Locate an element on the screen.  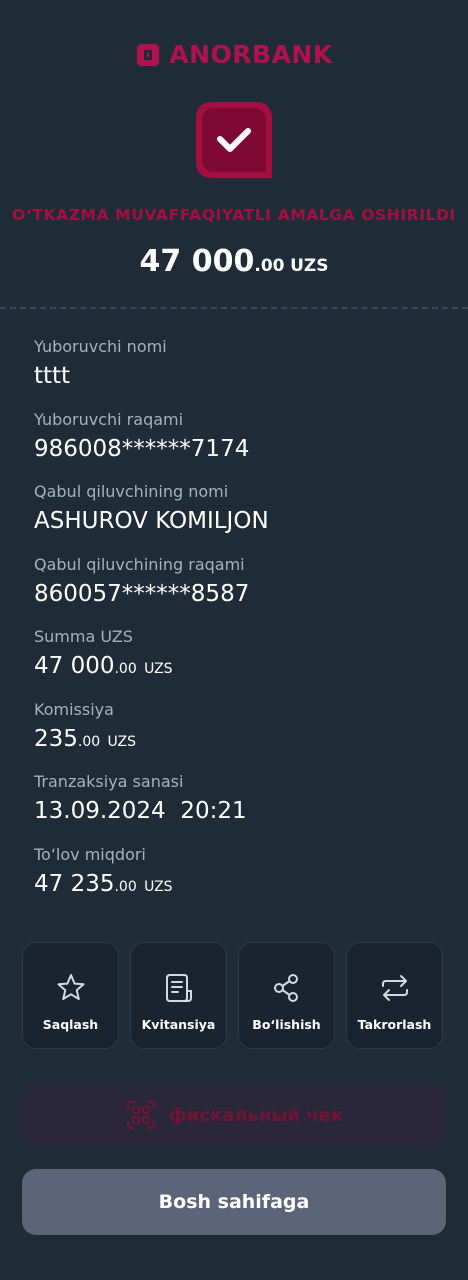
detail-total: To‘lov miqdori 47 235.00 UZS is located at coordinates (244, 879).